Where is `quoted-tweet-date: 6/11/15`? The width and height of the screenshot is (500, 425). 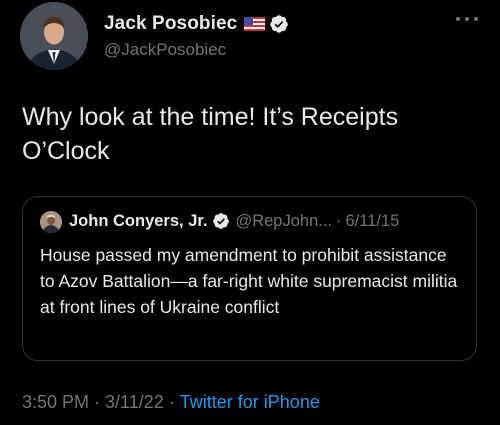 quoted-tweet-date: 6/11/15 is located at coordinates (372, 220).